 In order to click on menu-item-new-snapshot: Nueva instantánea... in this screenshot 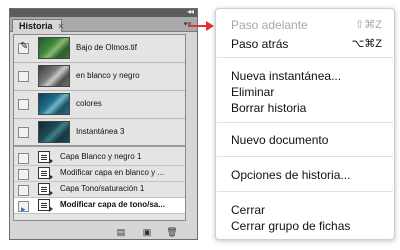, I will do `click(308, 76)`.